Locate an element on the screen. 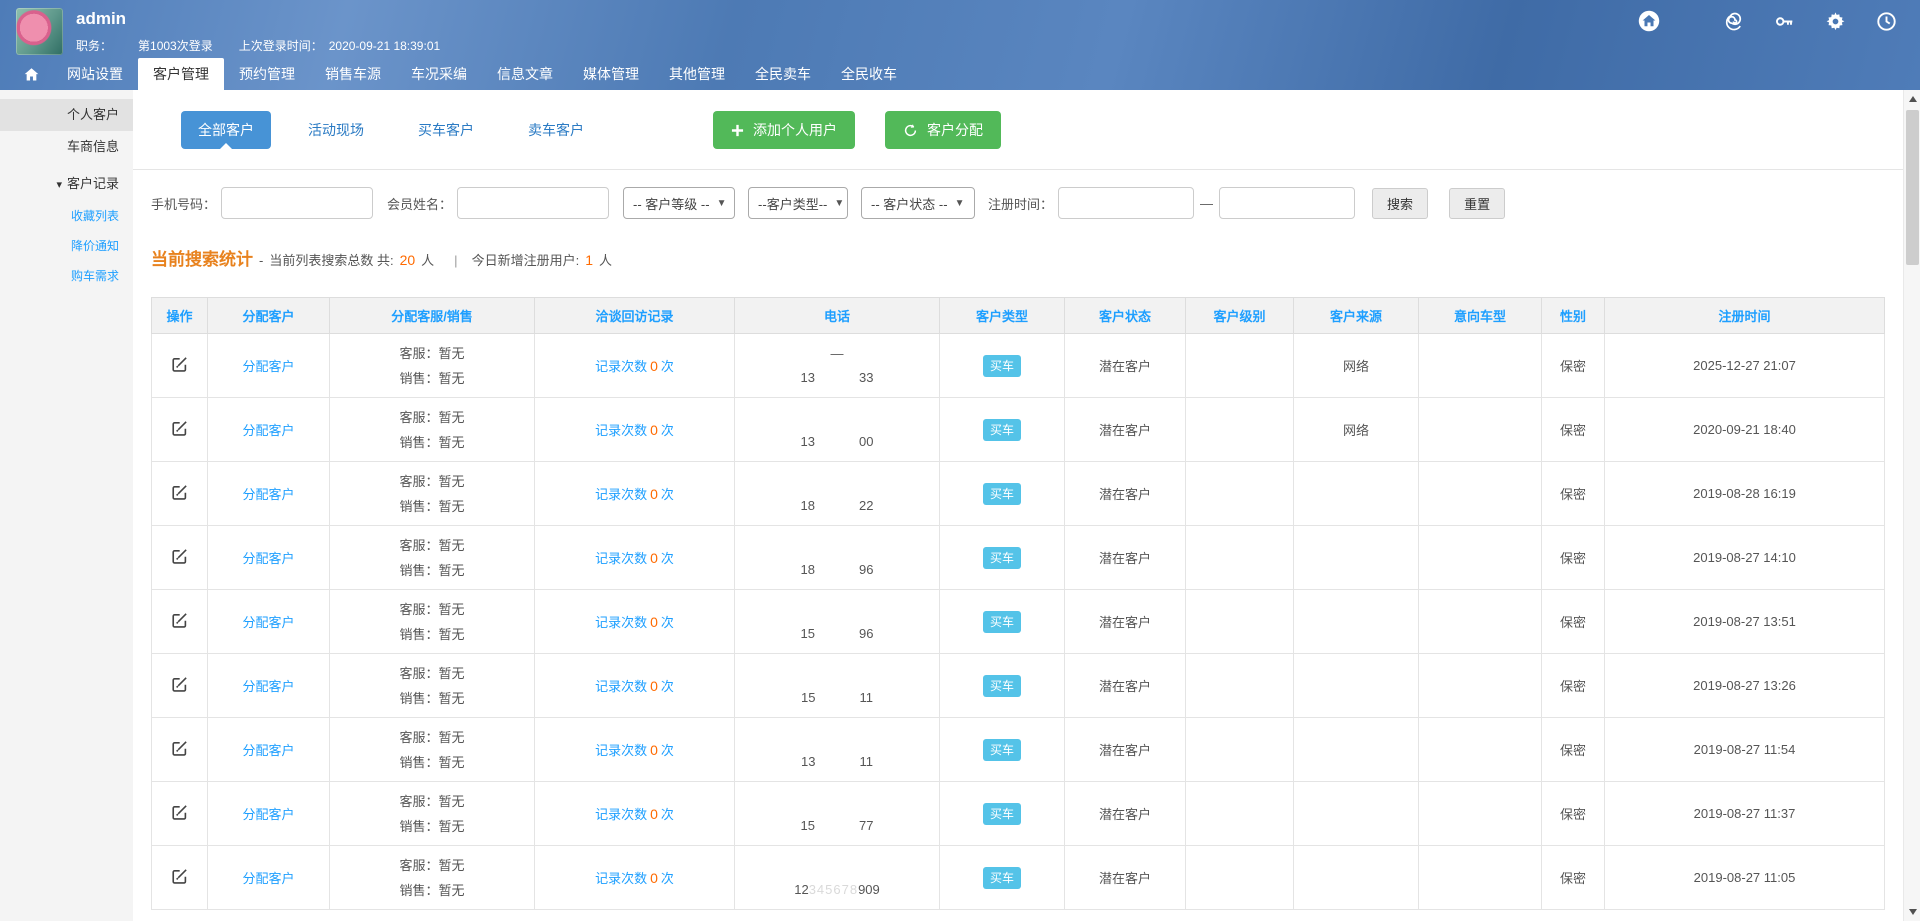  sidebar-item-5: 购车需求 is located at coordinates (66, 276).